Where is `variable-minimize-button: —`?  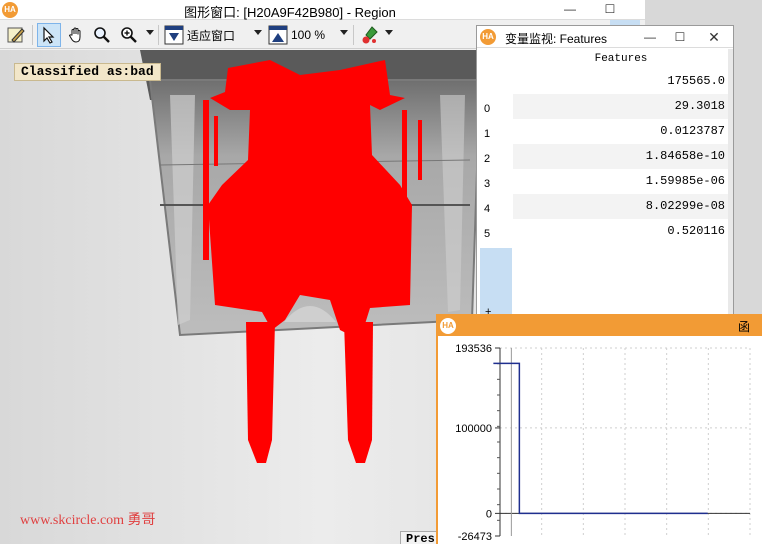
variable-minimize-button: — is located at coordinates (650, 38).